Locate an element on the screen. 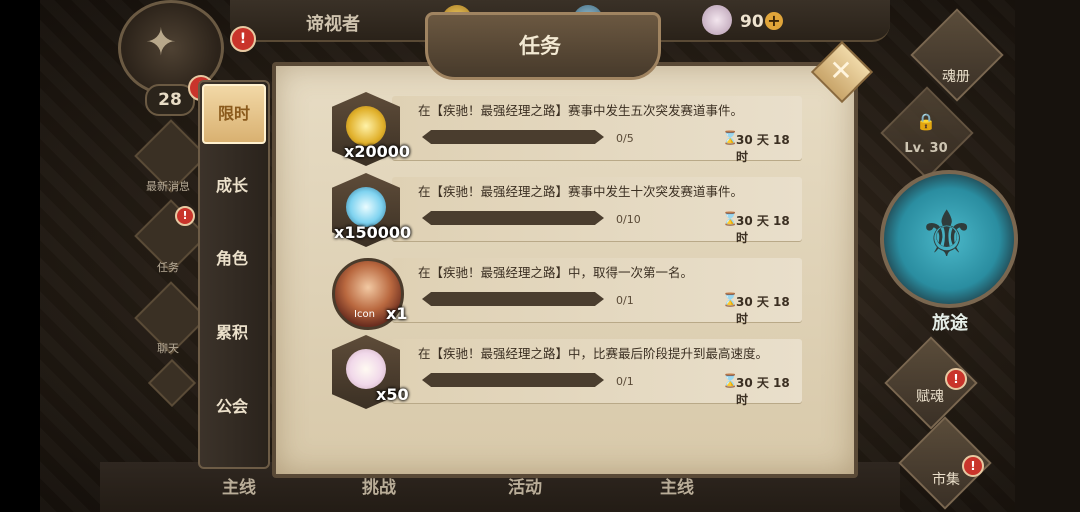  screen-edge is located at coordinates (1047, 256).